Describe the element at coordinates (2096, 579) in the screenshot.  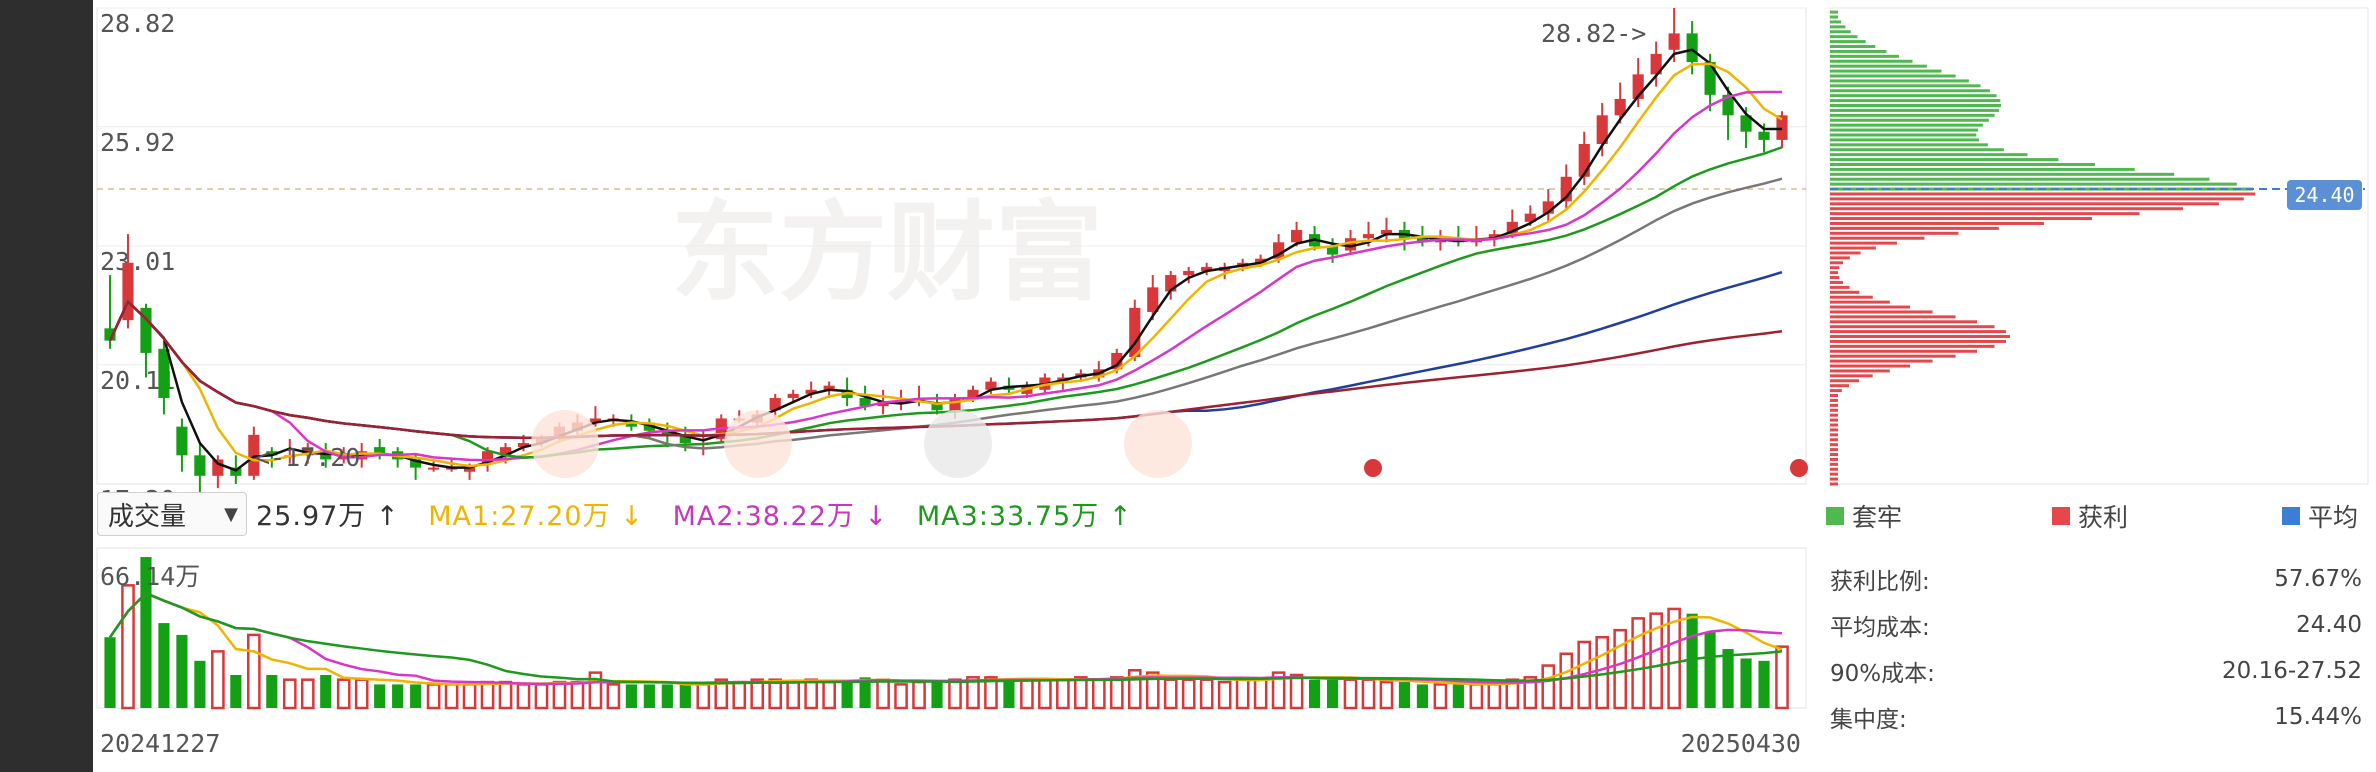
I see `stat-row: 获利比例: 57.67%` at that location.